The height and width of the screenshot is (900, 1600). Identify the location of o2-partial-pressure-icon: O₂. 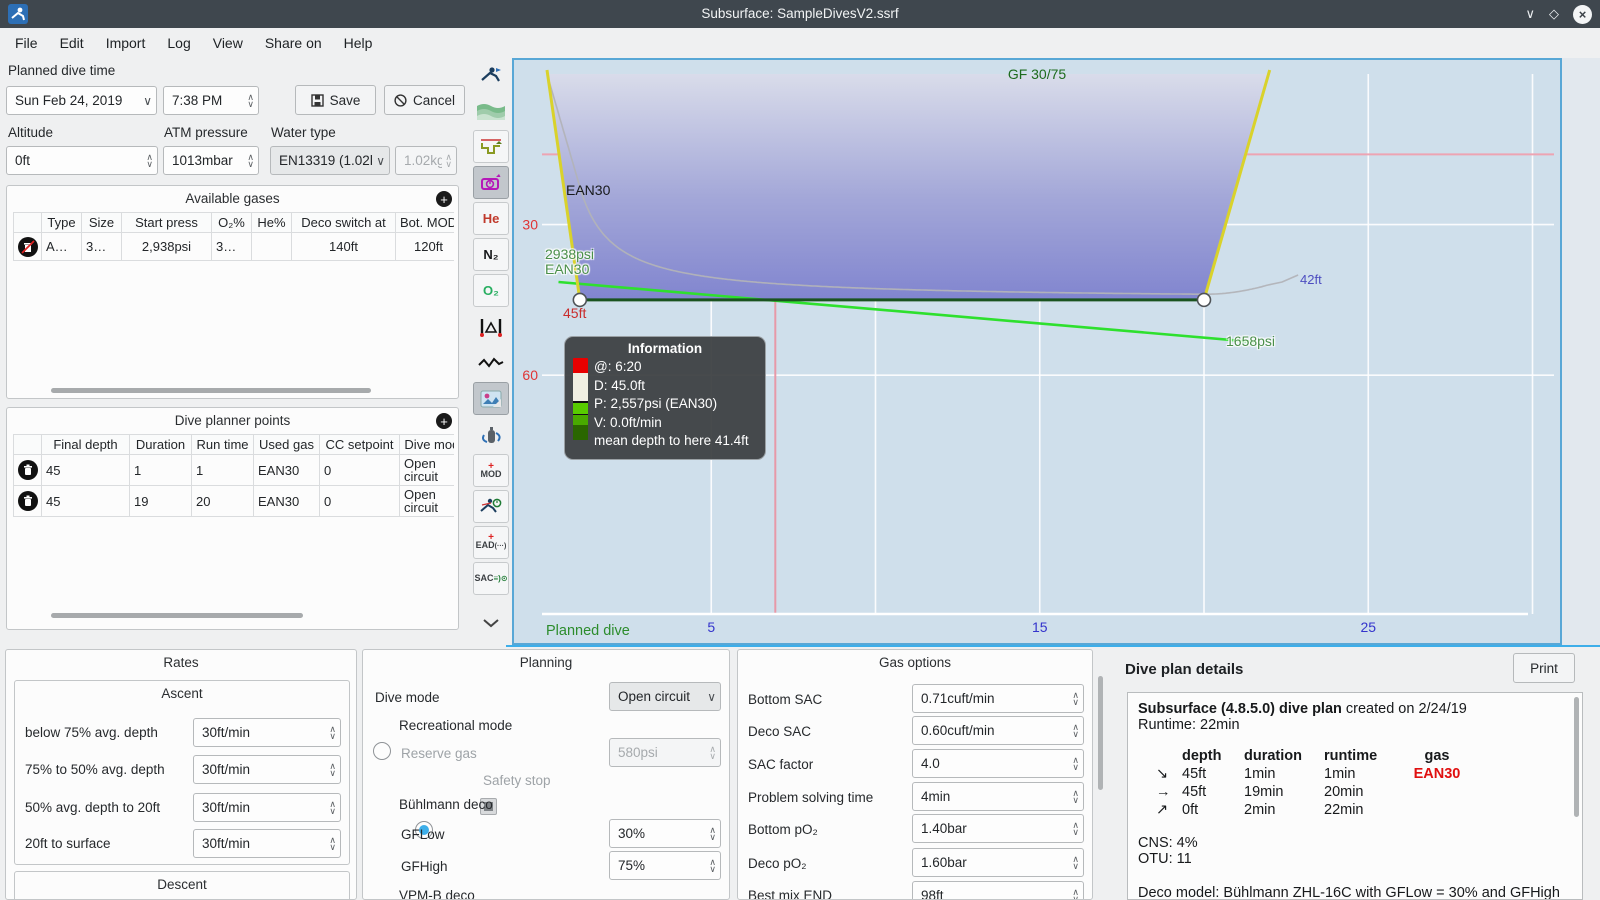
(491, 290).